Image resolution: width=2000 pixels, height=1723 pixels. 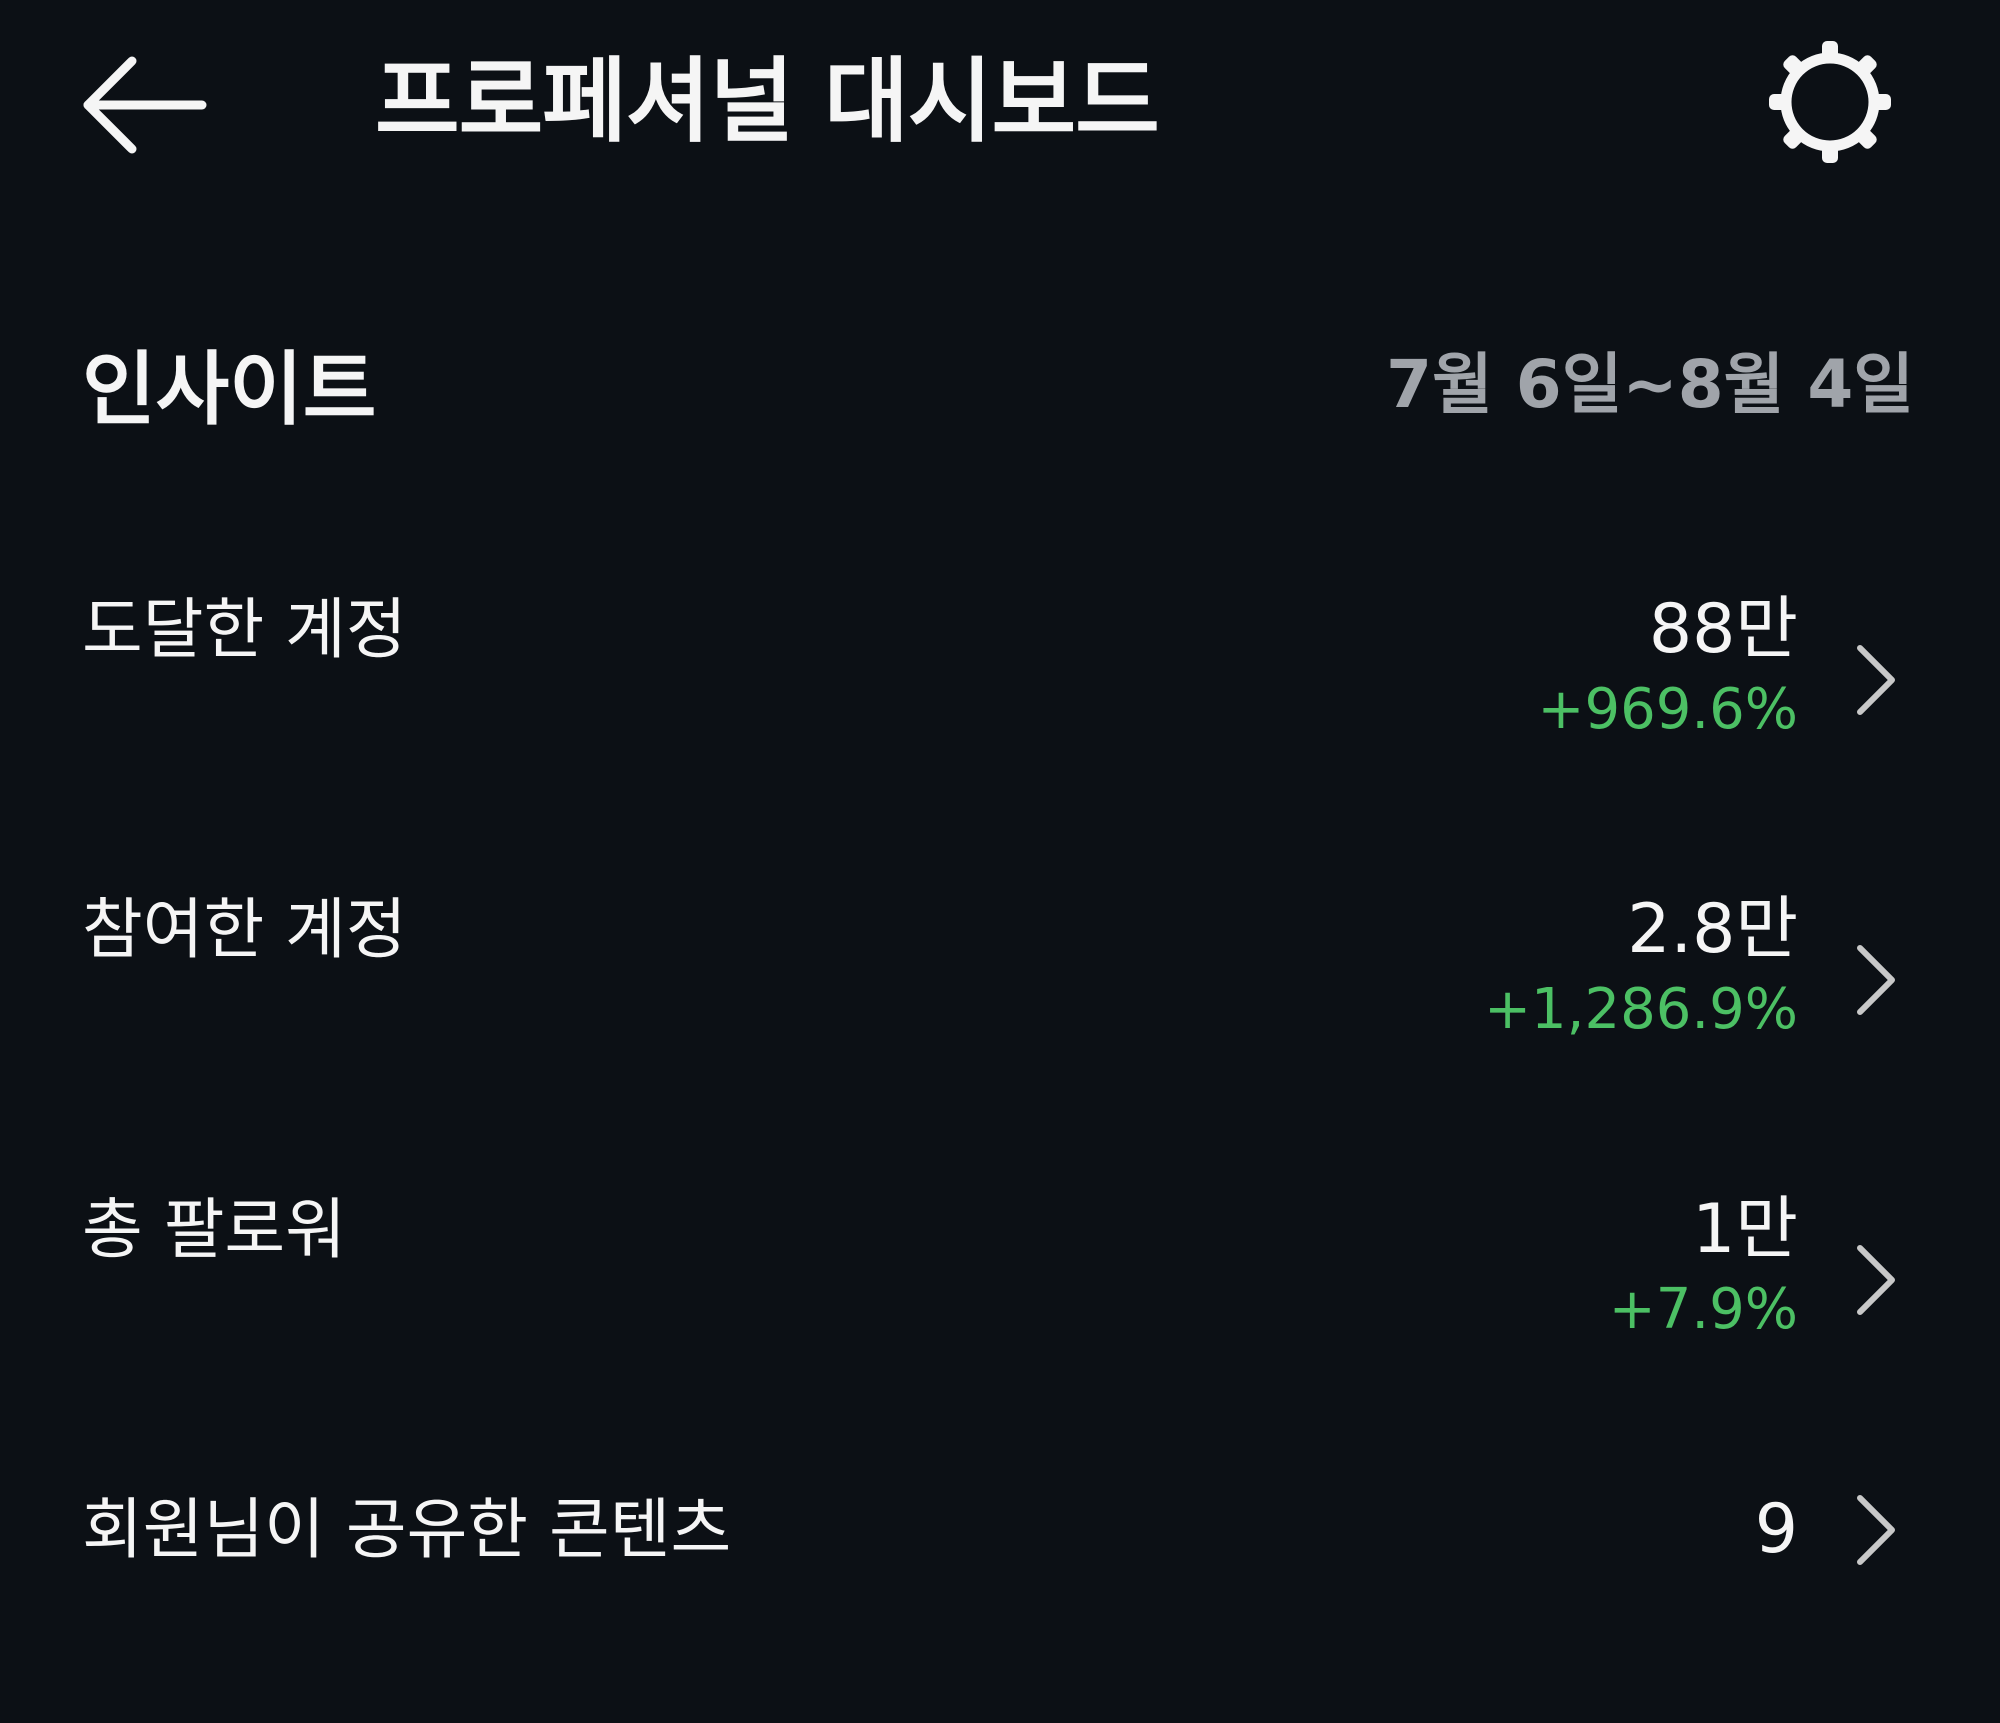 What do you see at coordinates (1712, 929) in the screenshot?
I see `metric-value: 2.8만` at bounding box center [1712, 929].